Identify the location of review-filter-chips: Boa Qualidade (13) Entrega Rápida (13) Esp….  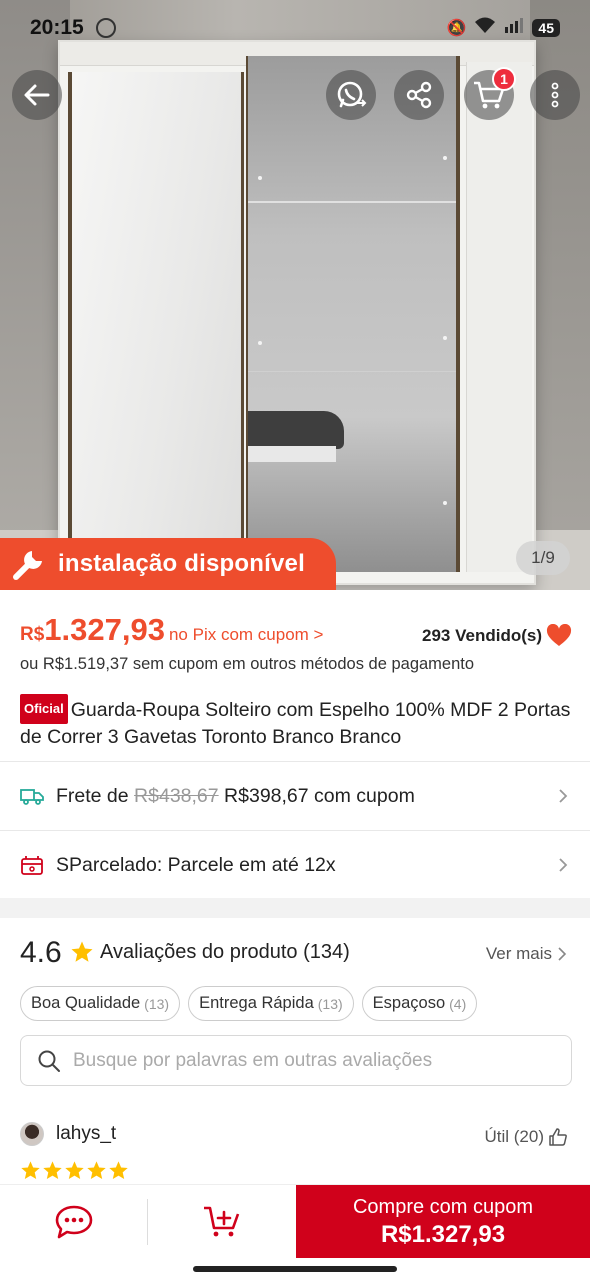
(249, 1003).